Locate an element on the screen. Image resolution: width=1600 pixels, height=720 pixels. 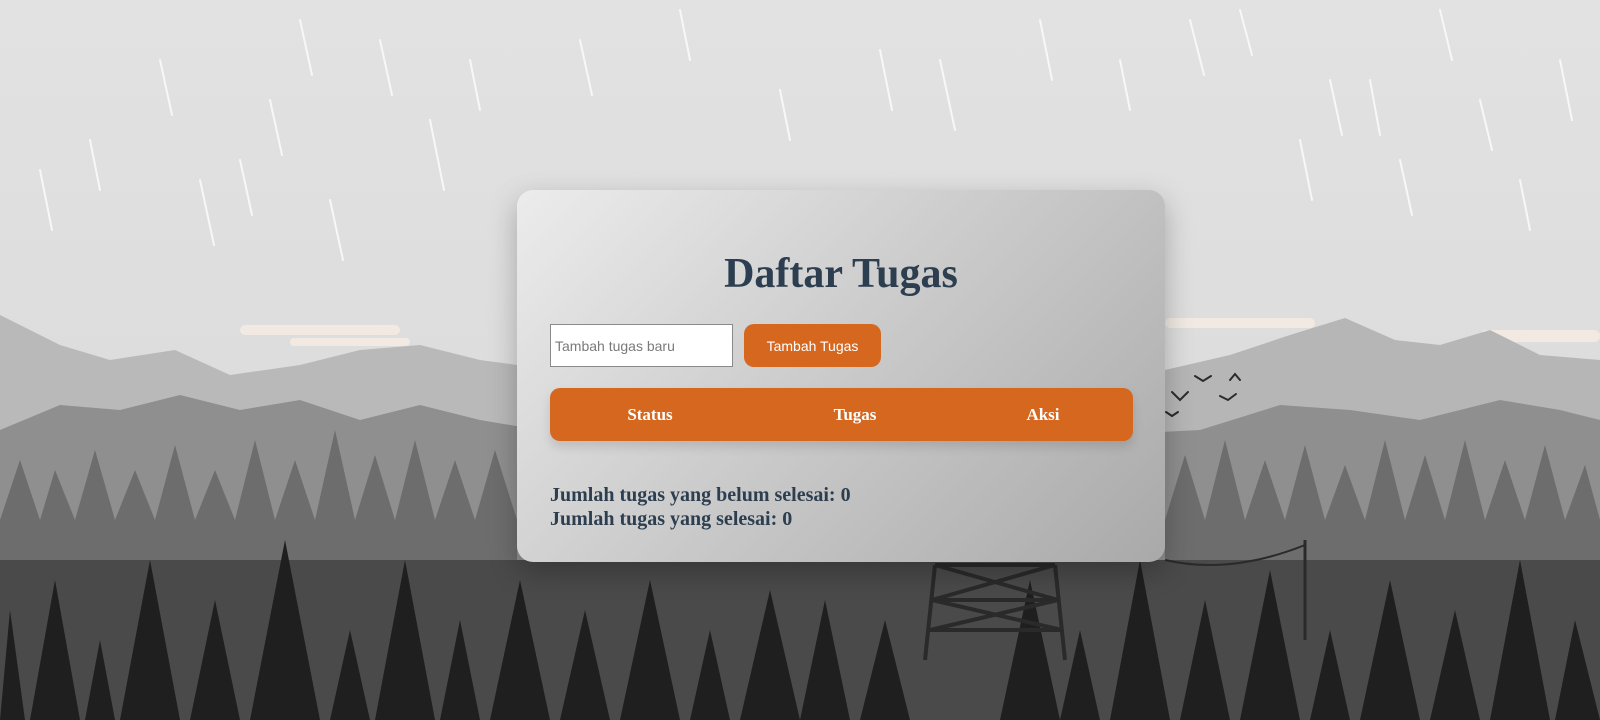
pending-count: Jumlah tugas yang belum selesai: 0 is located at coordinates (700, 495).